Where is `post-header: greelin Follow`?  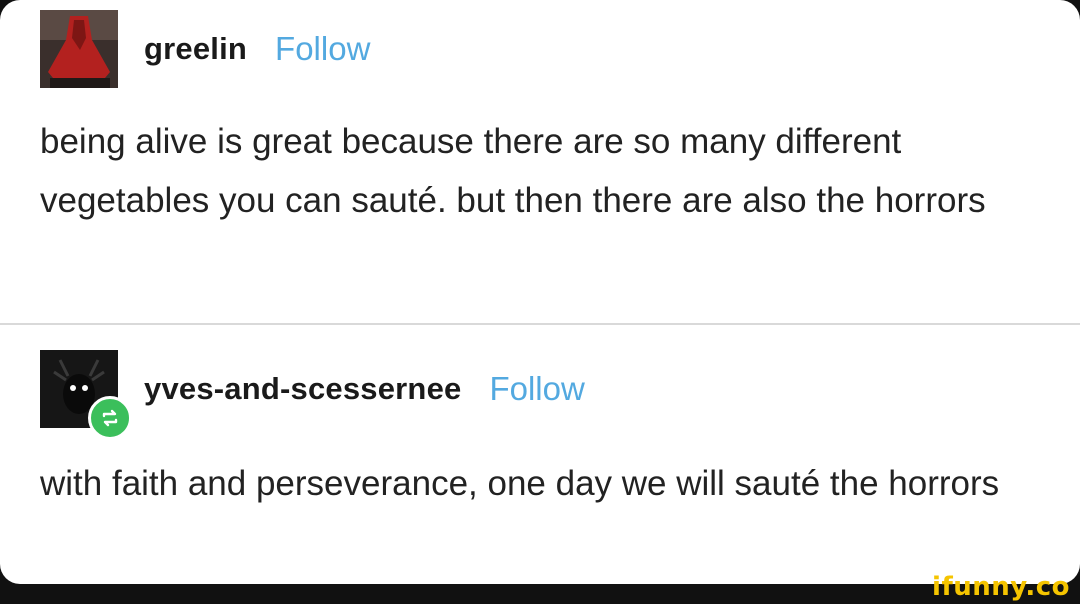 post-header: greelin Follow is located at coordinates (205, 49).